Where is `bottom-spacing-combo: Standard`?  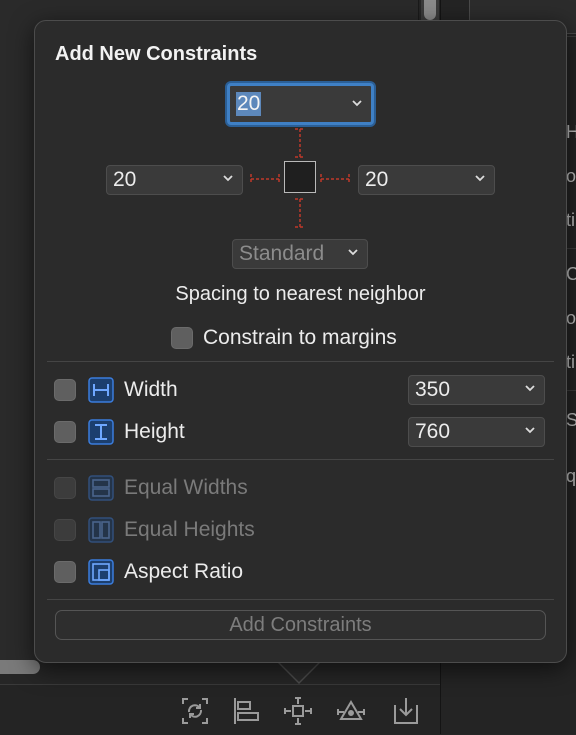
bottom-spacing-combo: Standard is located at coordinates (300, 254).